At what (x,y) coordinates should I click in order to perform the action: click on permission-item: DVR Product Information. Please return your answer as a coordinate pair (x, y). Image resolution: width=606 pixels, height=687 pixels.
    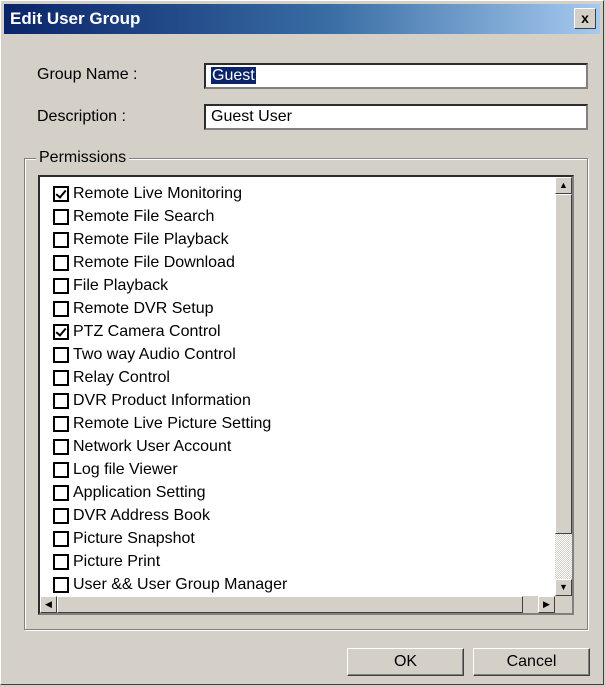
    Looking at the image, I should click on (170, 400).